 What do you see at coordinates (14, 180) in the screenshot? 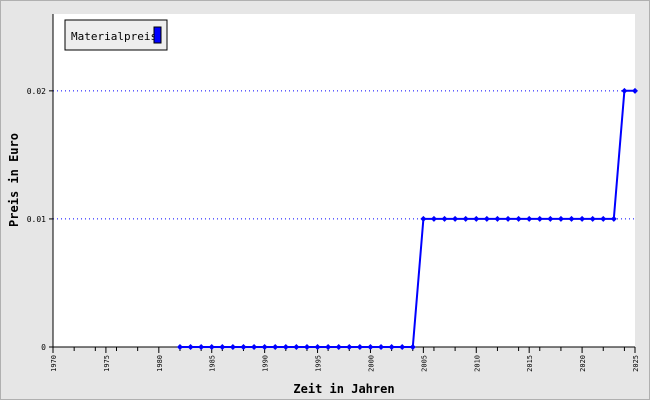
I see `y-axis-label: Preis in Euro` at bounding box center [14, 180].